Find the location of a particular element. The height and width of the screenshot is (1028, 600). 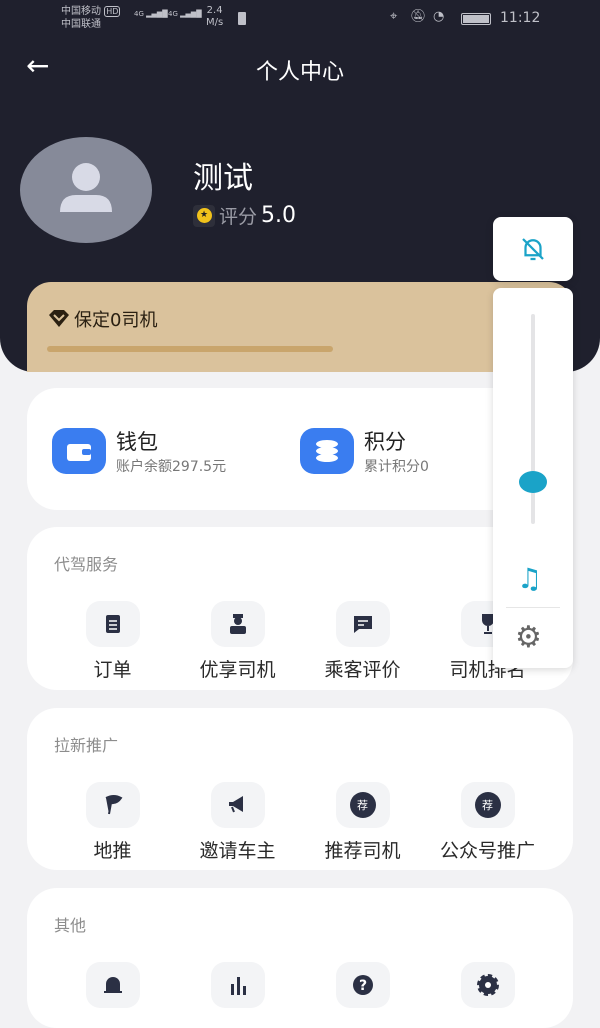

section-card: 拉新推广 地推 邀请车主荐推荐司机荐公众号推广 is located at coordinates (300, 789).